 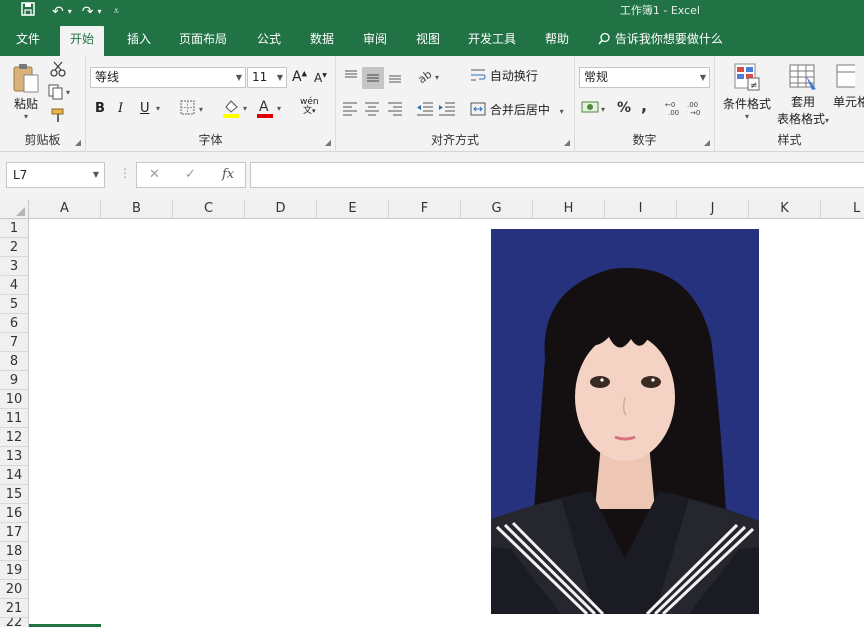 What do you see at coordinates (644, 105) in the screenshot?
I see `comma-style-button: ,` at bounding box center [644, 105].